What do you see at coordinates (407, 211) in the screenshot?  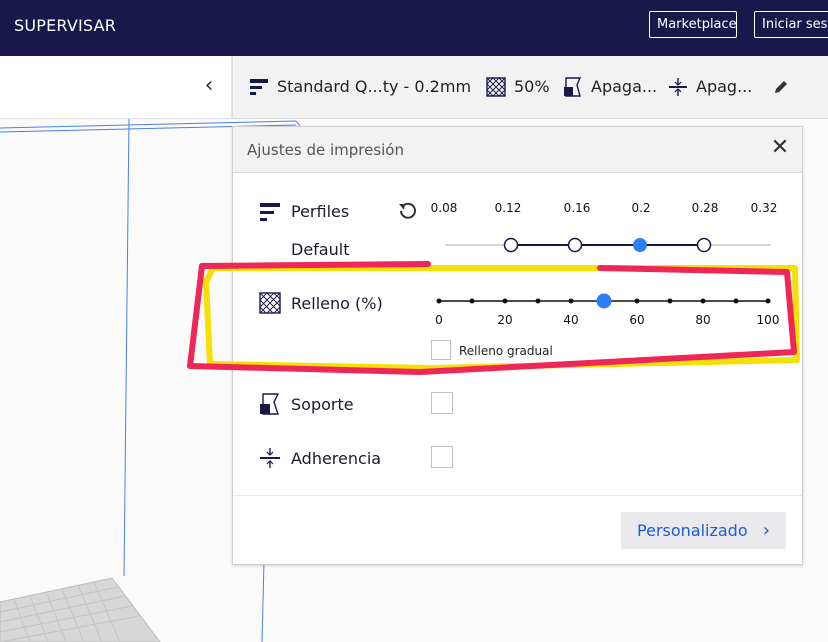 I see `reset-icon` at bounding box center [407, 211].